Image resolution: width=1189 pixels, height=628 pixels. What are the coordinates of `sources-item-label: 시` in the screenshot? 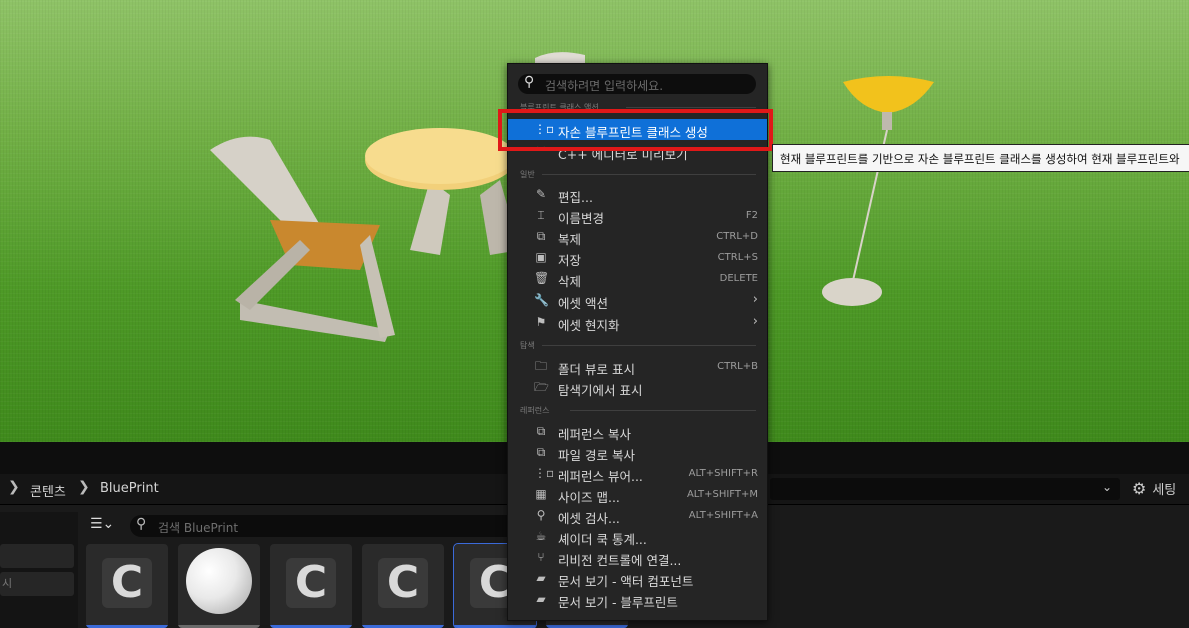 It's located at (7, 583).